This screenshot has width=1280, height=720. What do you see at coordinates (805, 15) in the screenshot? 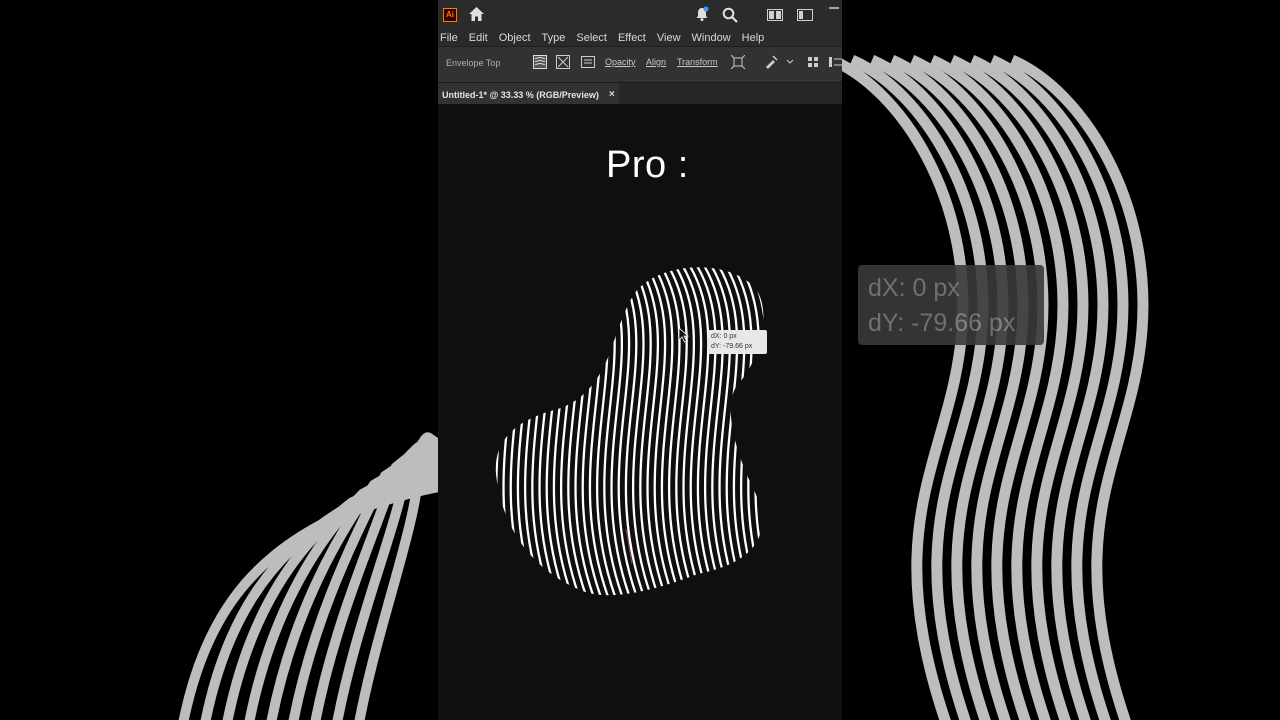
I see `arrange-icon` at bounding box center [805, 15].